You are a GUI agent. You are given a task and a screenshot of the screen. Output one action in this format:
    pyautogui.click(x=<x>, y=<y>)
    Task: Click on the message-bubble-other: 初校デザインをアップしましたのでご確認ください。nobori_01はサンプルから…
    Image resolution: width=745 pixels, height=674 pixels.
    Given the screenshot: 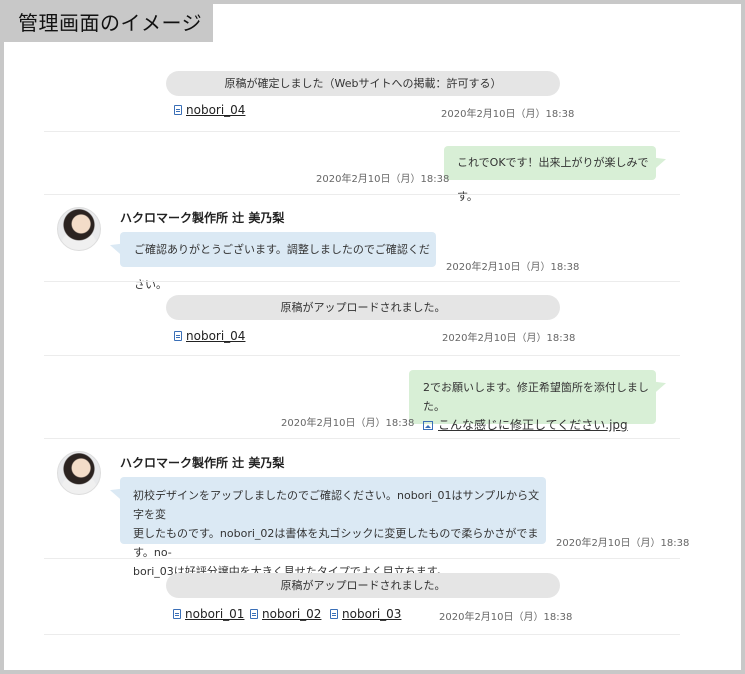 What is the action you would take?
    pyautogui.click(x=333, y=527)
    